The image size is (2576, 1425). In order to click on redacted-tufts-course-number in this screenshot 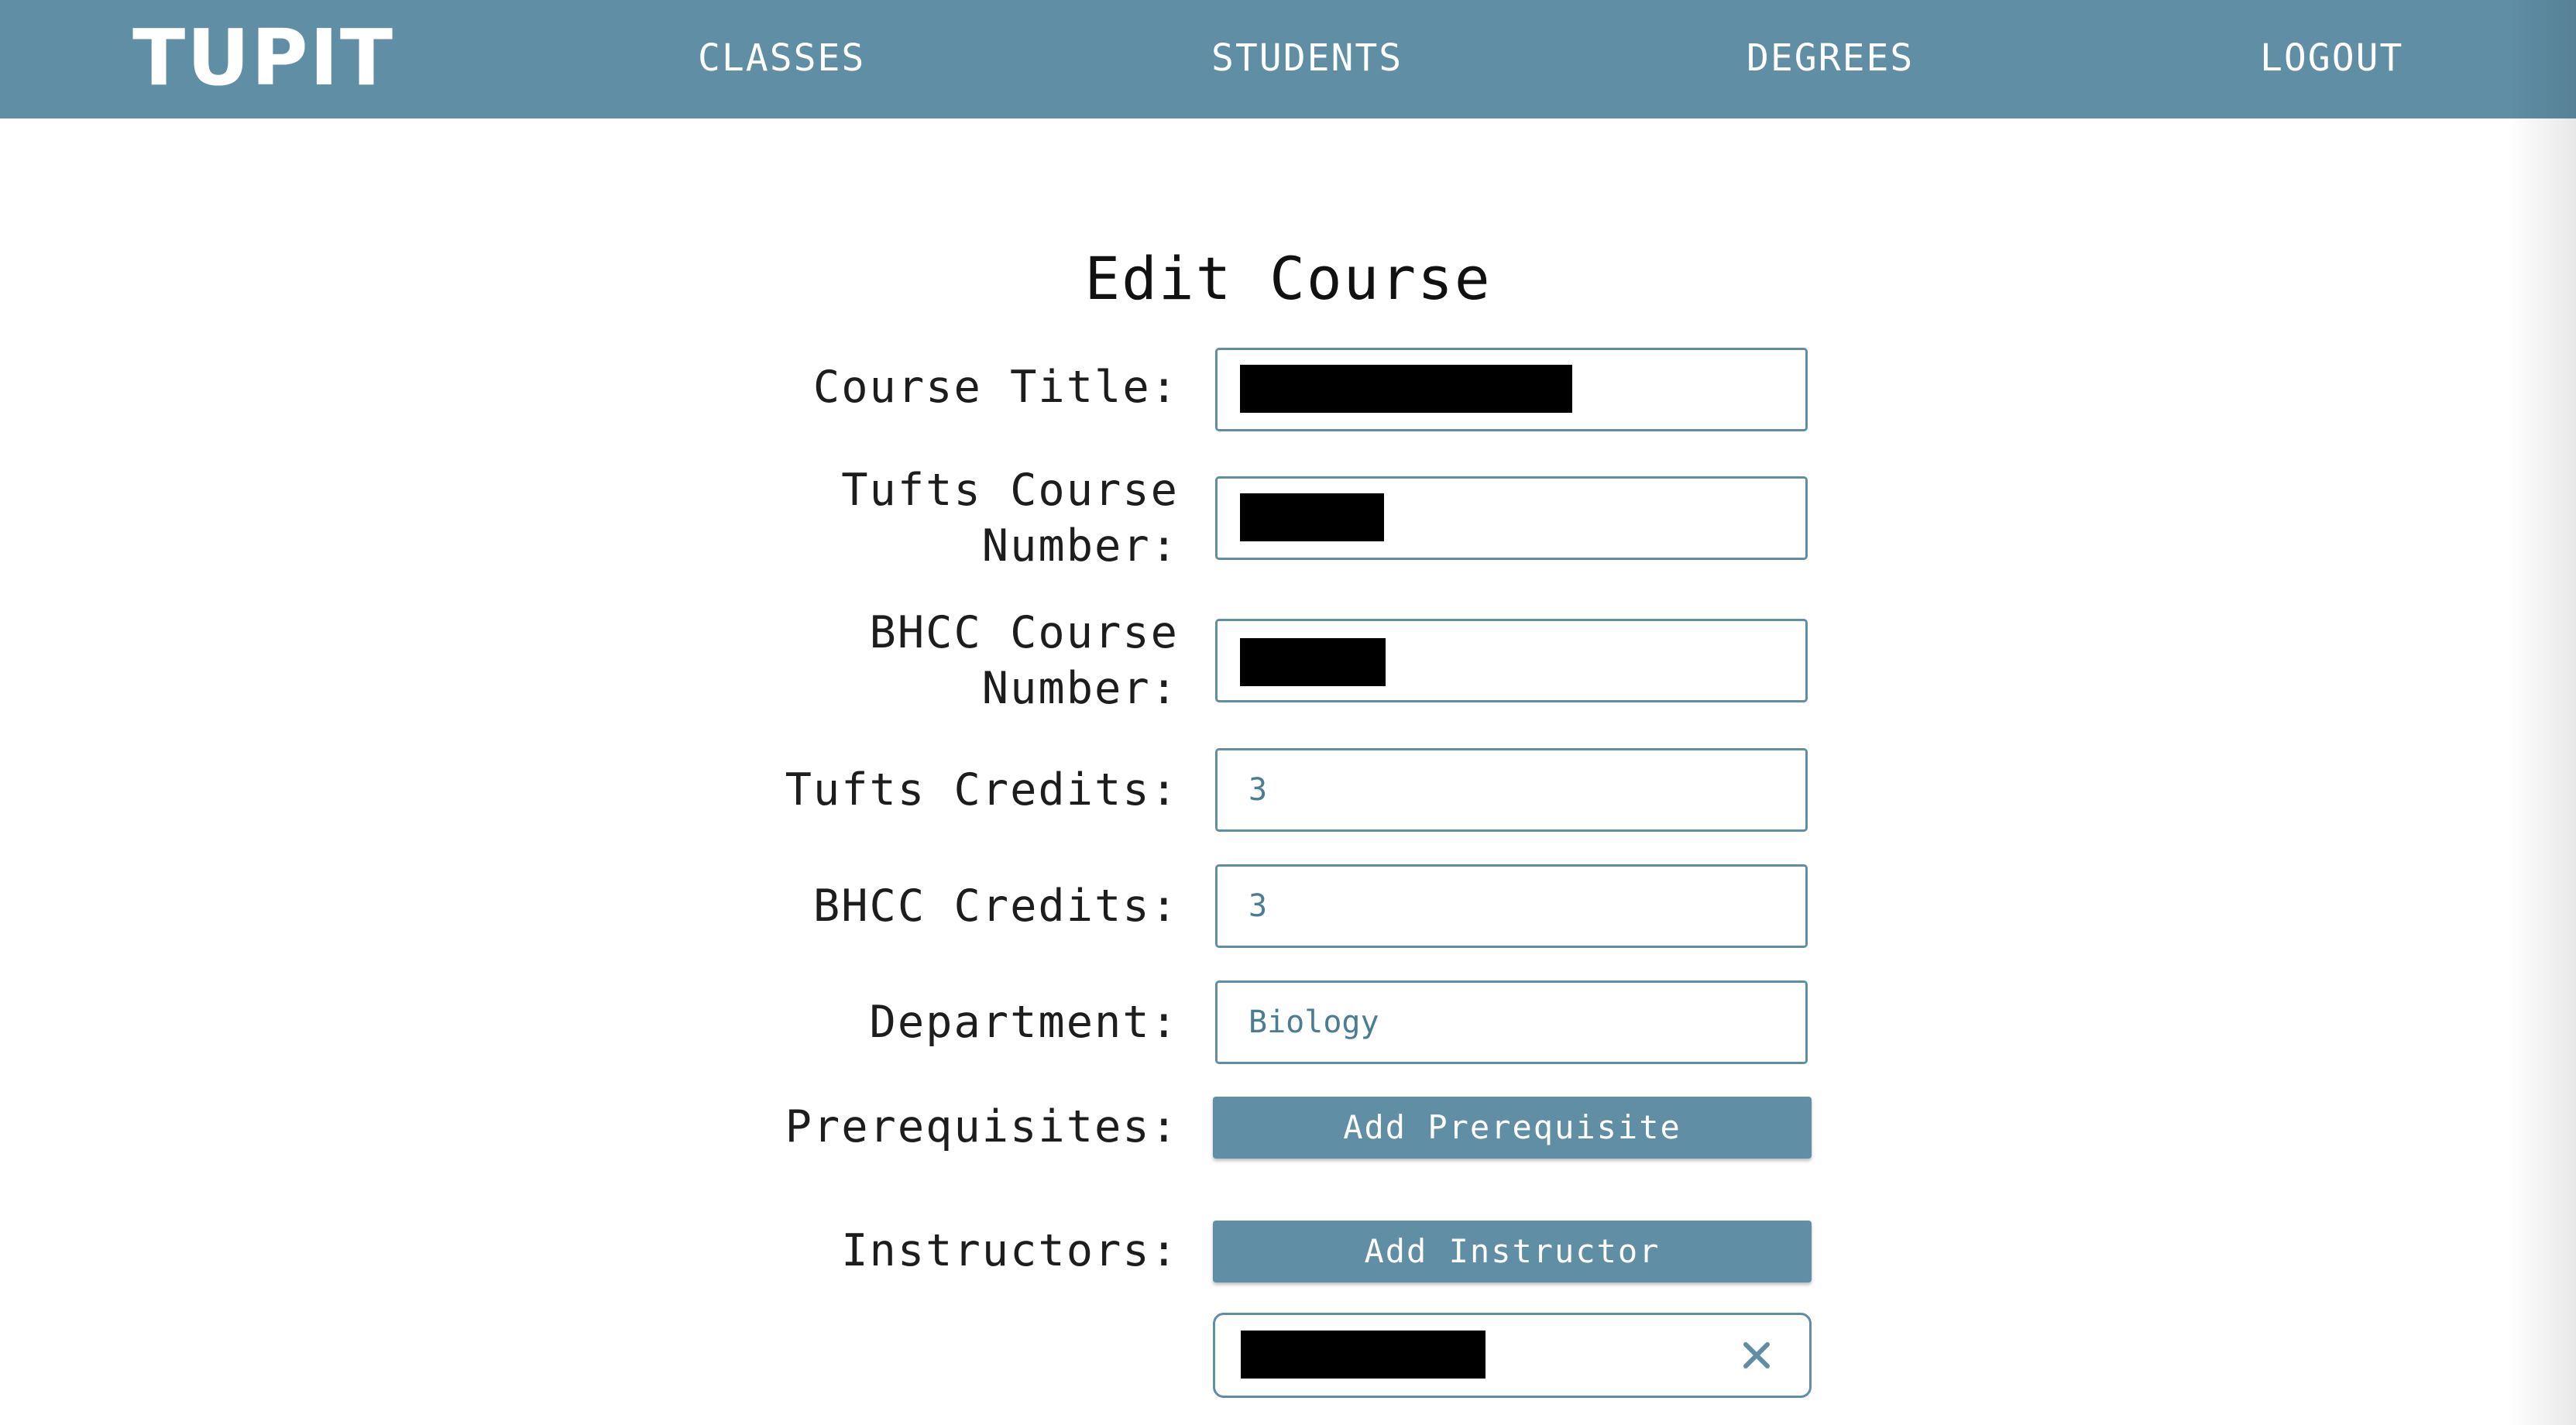, I will do `click(1312, 517)`.